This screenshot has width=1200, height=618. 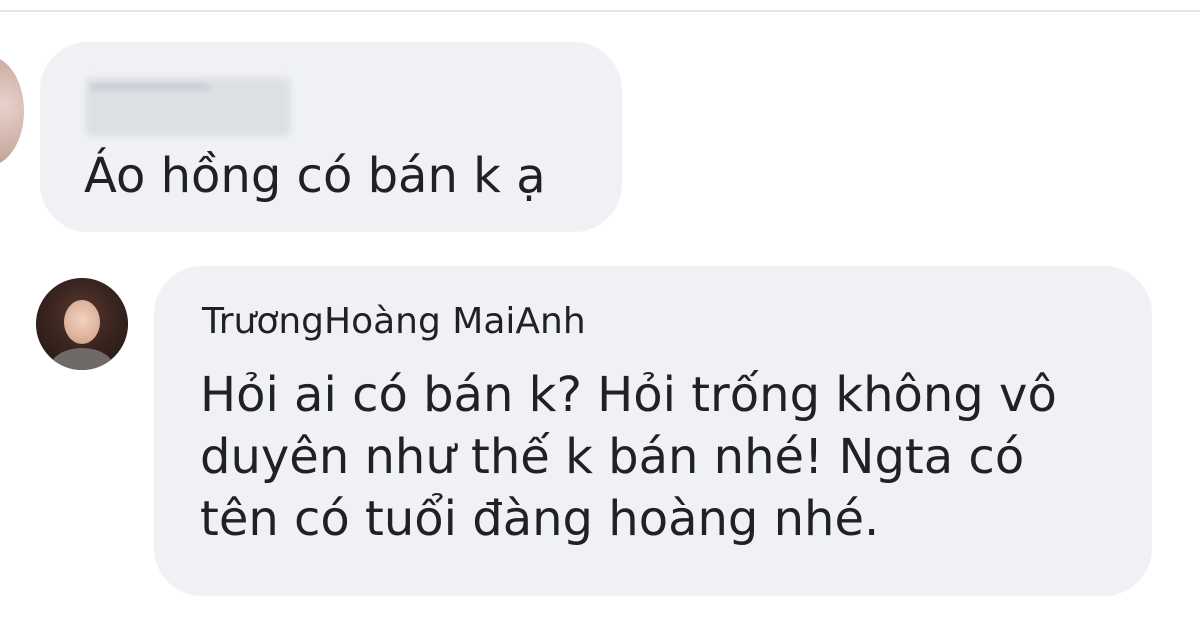 What do you see at coordinates (315, 176) in the screenshot?
I see `comment-text: Áo hồng có bán k ạ` at bounding box center [315, 176].